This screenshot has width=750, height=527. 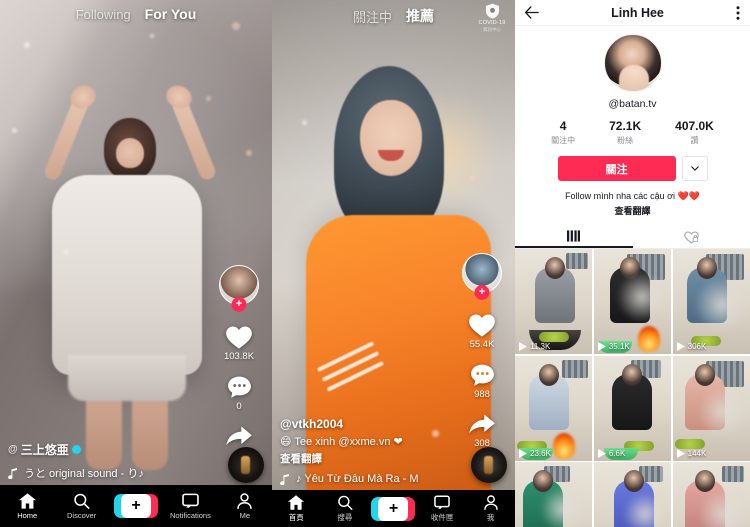 I want to click on feed-tabs-1: Following For You, so click(x=136, y=14).